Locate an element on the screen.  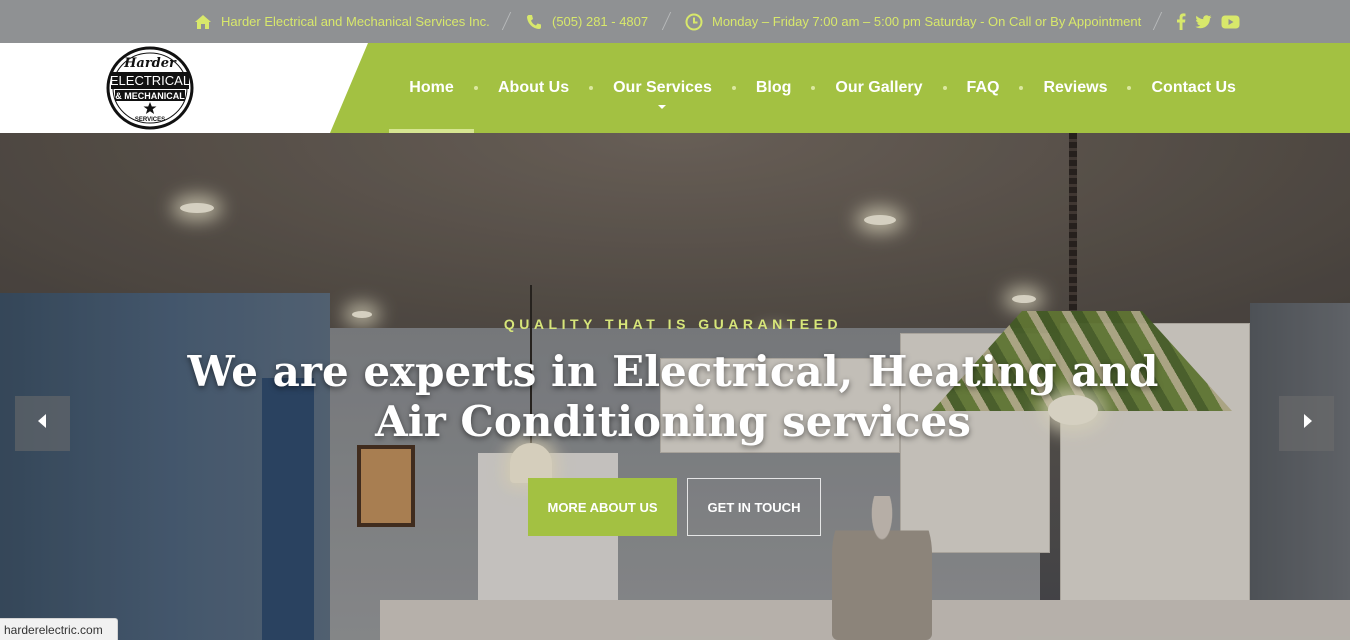
nav-label: Reviews is located at coordinates (1075, 87).